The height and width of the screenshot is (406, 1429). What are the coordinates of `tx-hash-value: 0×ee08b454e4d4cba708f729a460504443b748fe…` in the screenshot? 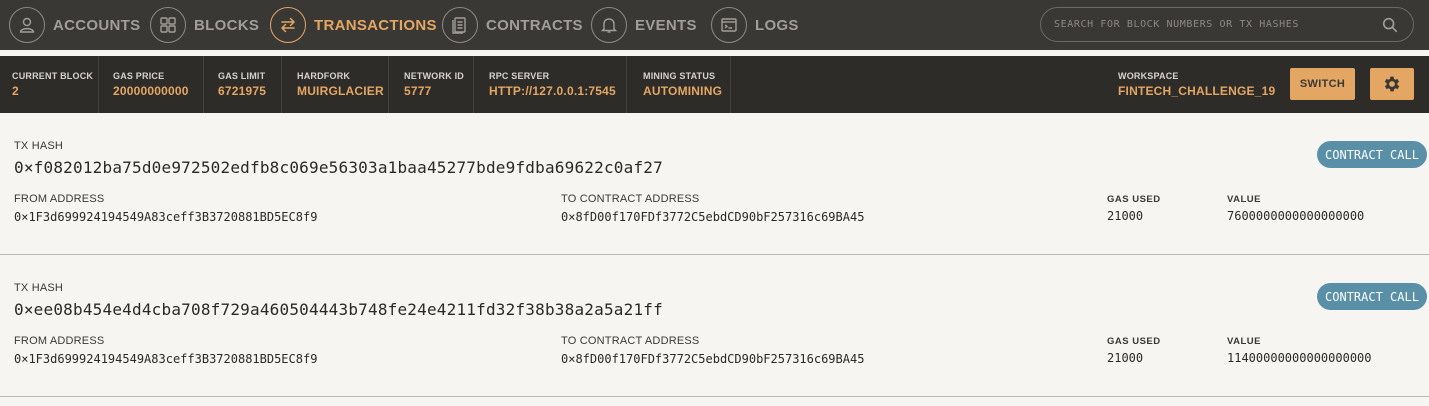 It's located at (338, 309).